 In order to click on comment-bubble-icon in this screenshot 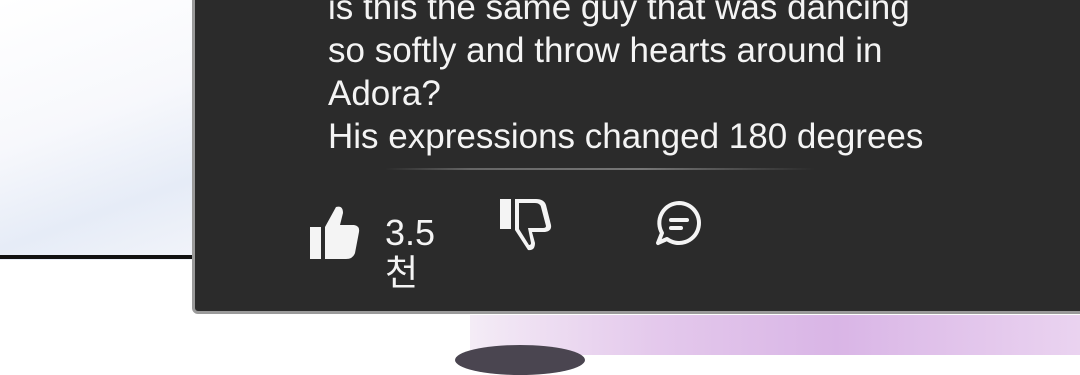, I will do `click(678, 223)`.